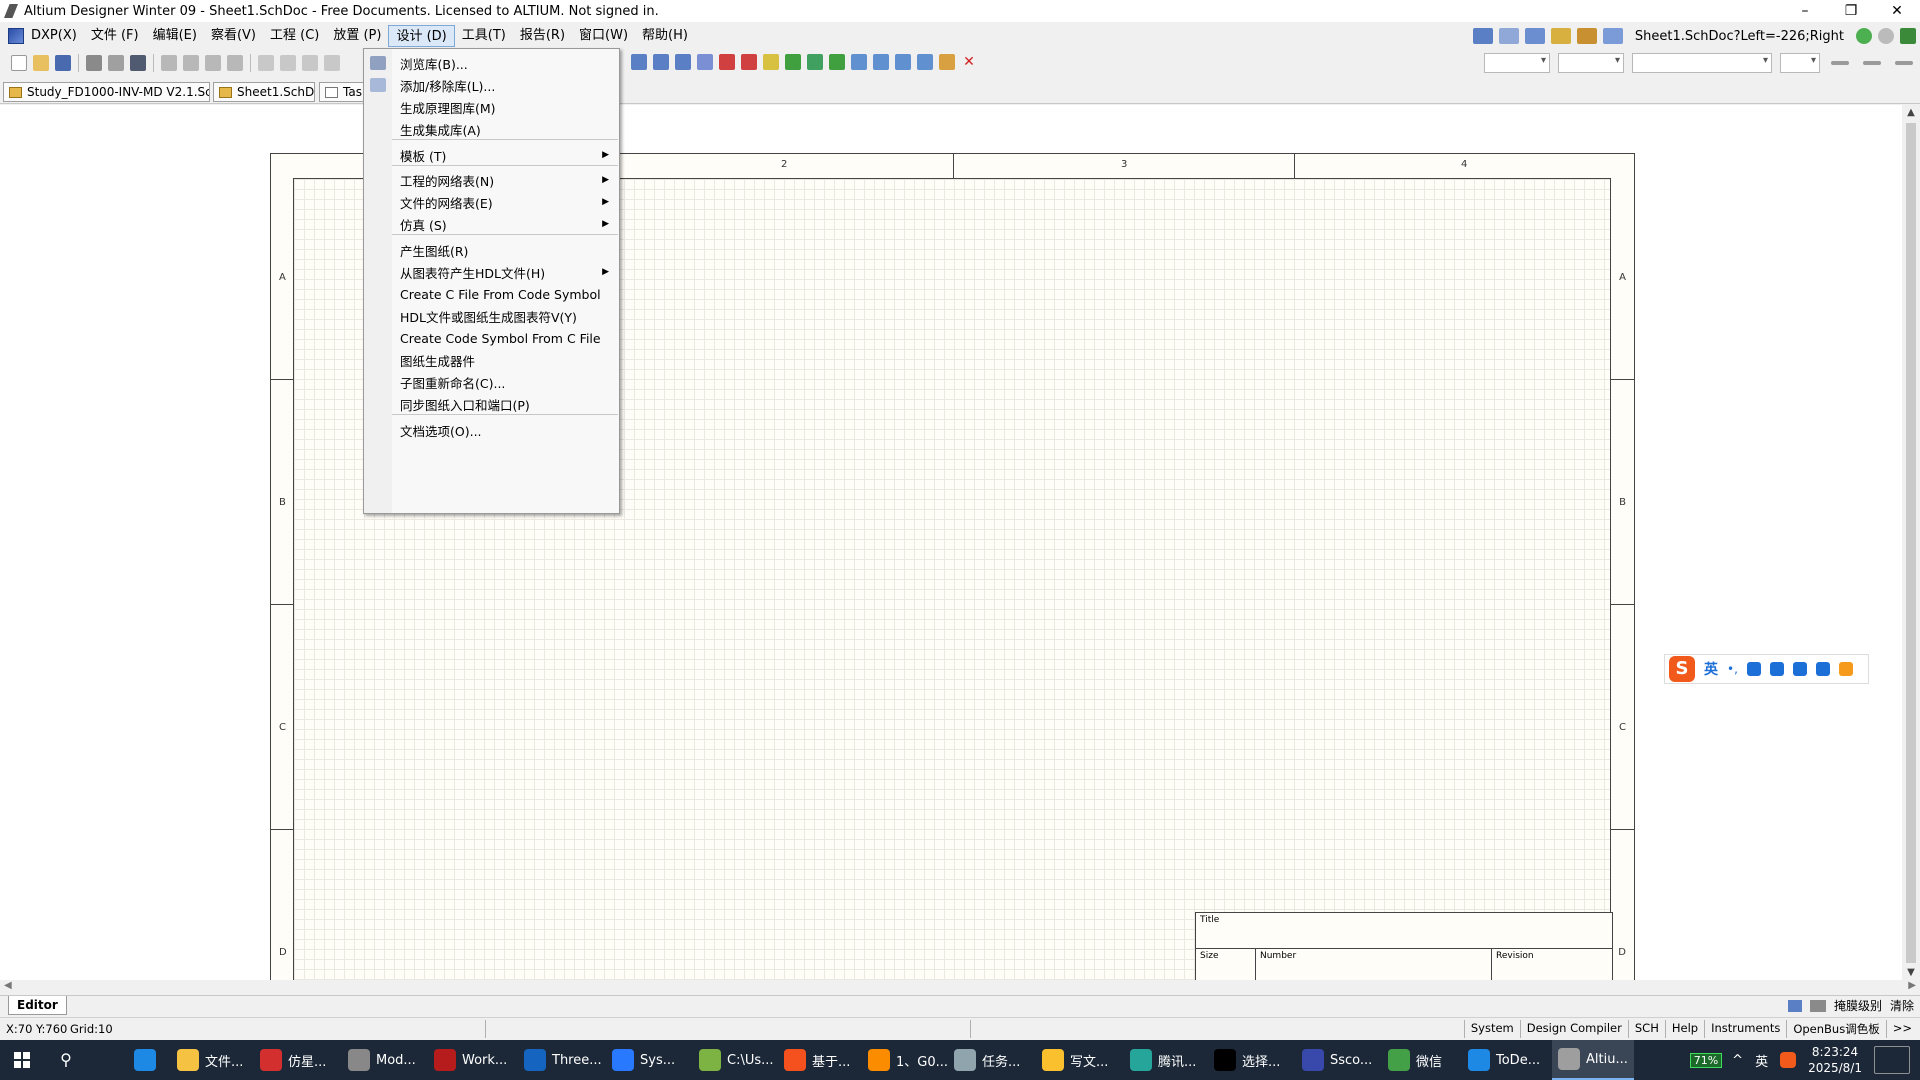 The height and width of the screenshot is (1080, 1920). What do you see at coordinates (288, 63) in the screenshot?
I see `copy-icon` at bounding box center [288, 63].